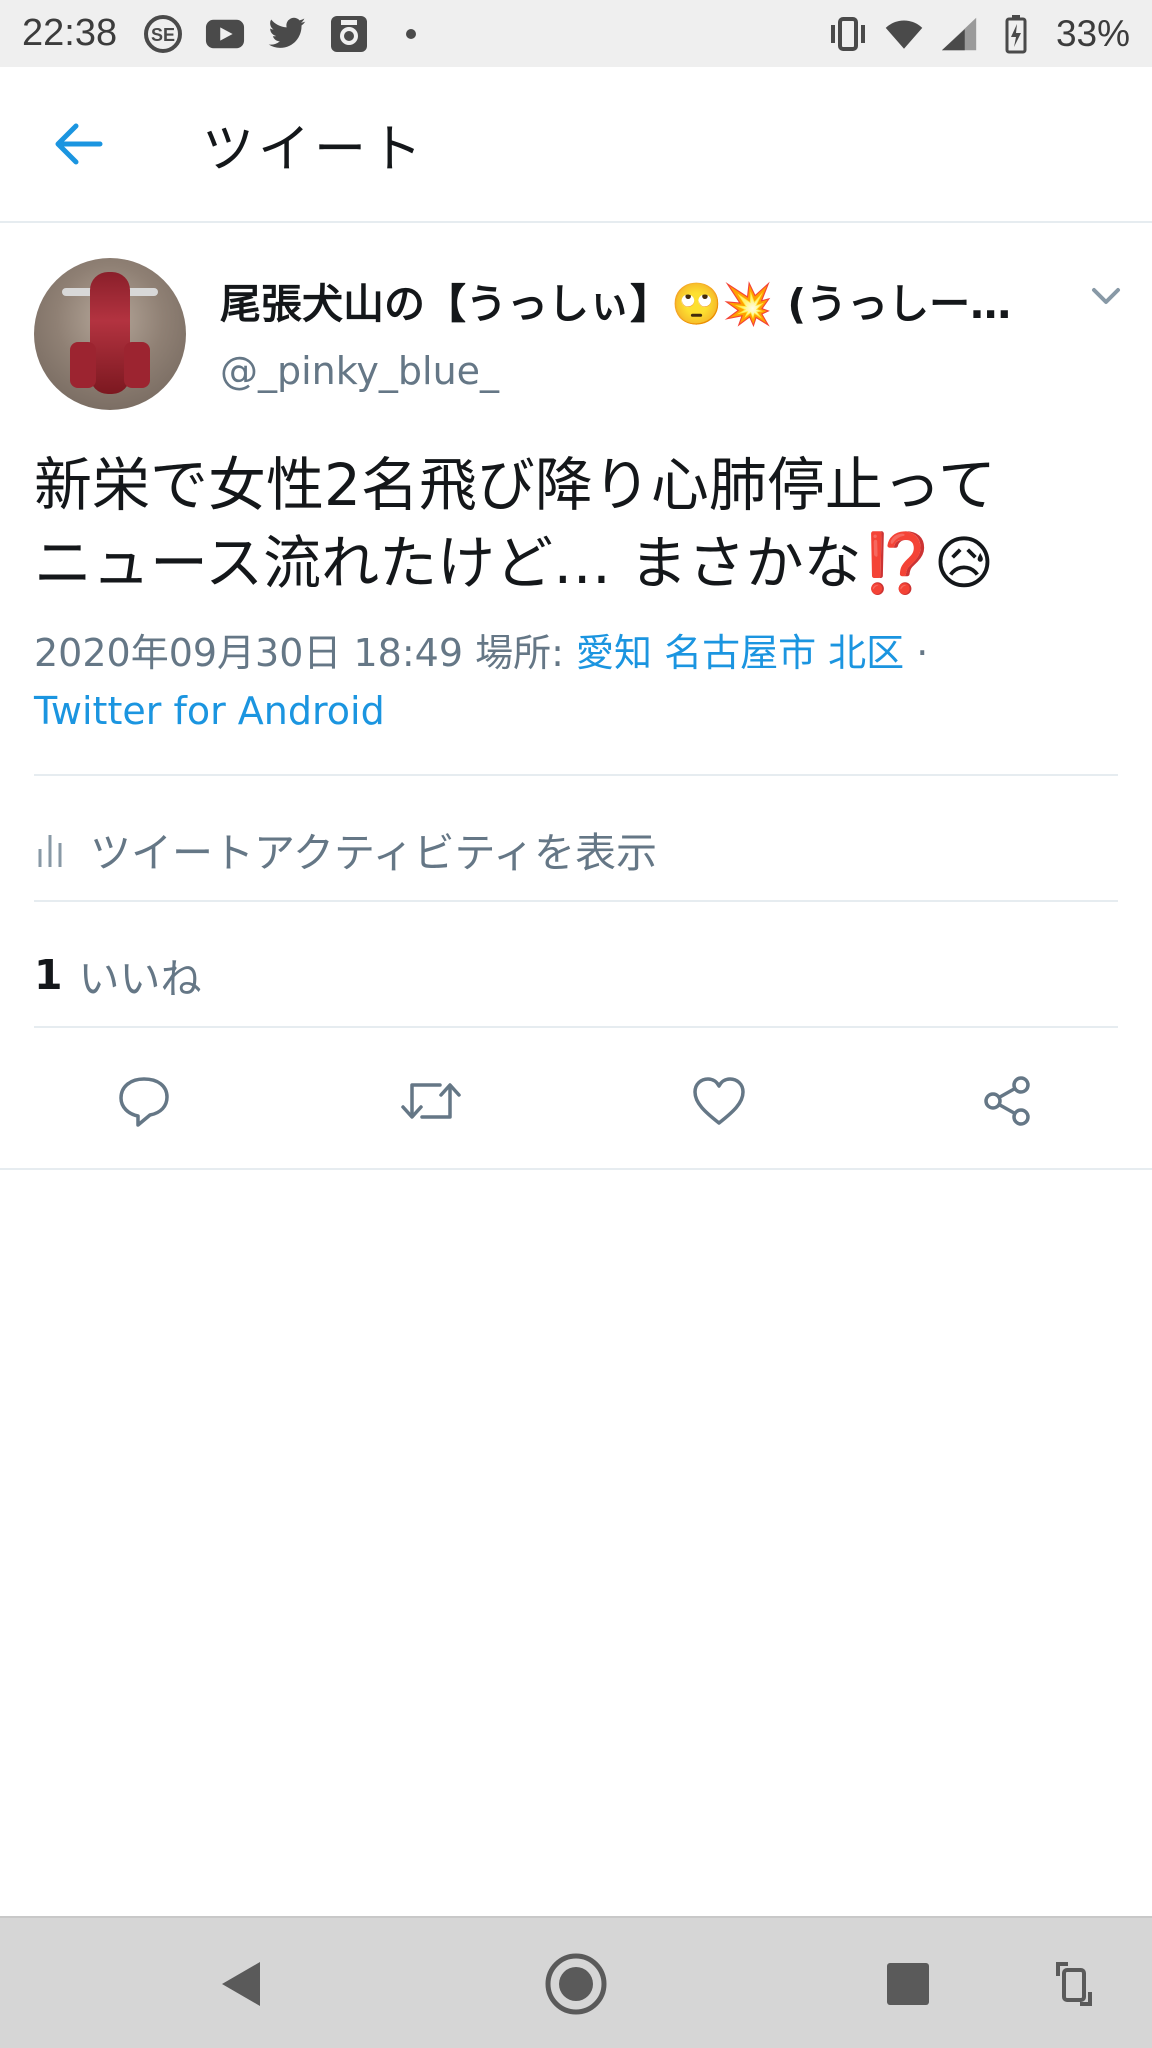  I want to click on reply-button, so click(144, 1101).